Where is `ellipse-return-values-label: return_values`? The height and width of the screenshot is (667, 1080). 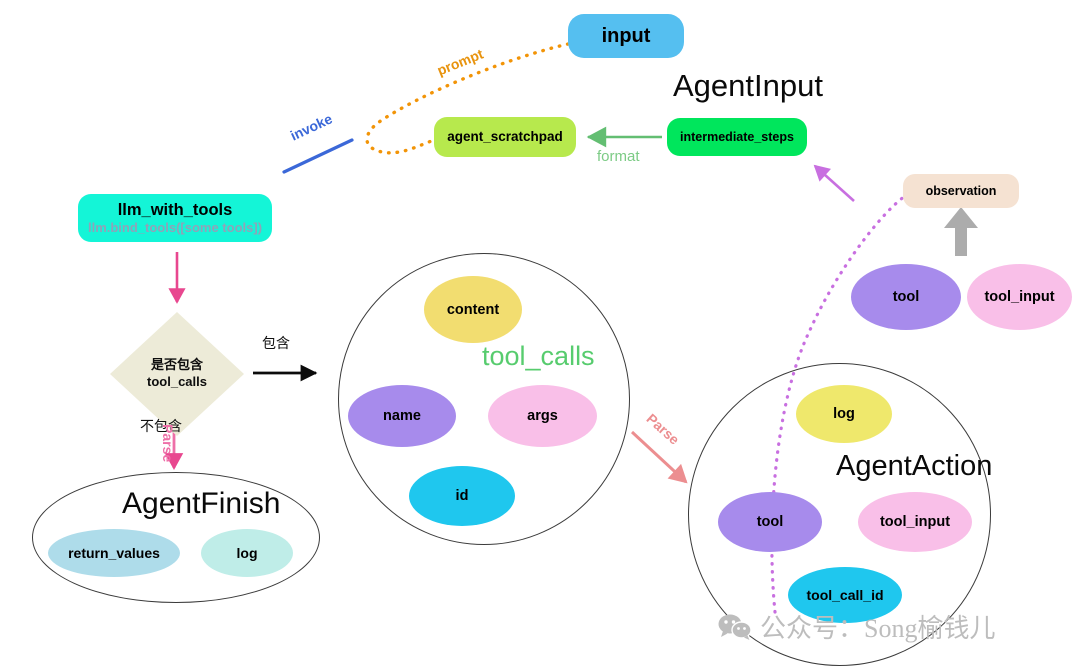 ellipse-return-values-label: return_values is located at coordinates (114, 553).